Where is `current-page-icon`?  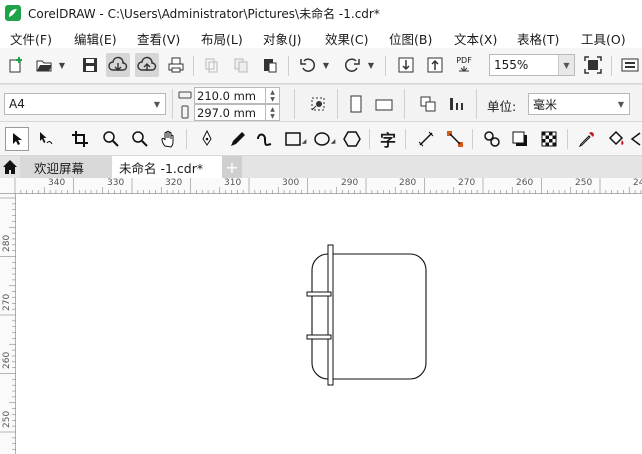 current-page-icon is located at coordinates (457, 104).